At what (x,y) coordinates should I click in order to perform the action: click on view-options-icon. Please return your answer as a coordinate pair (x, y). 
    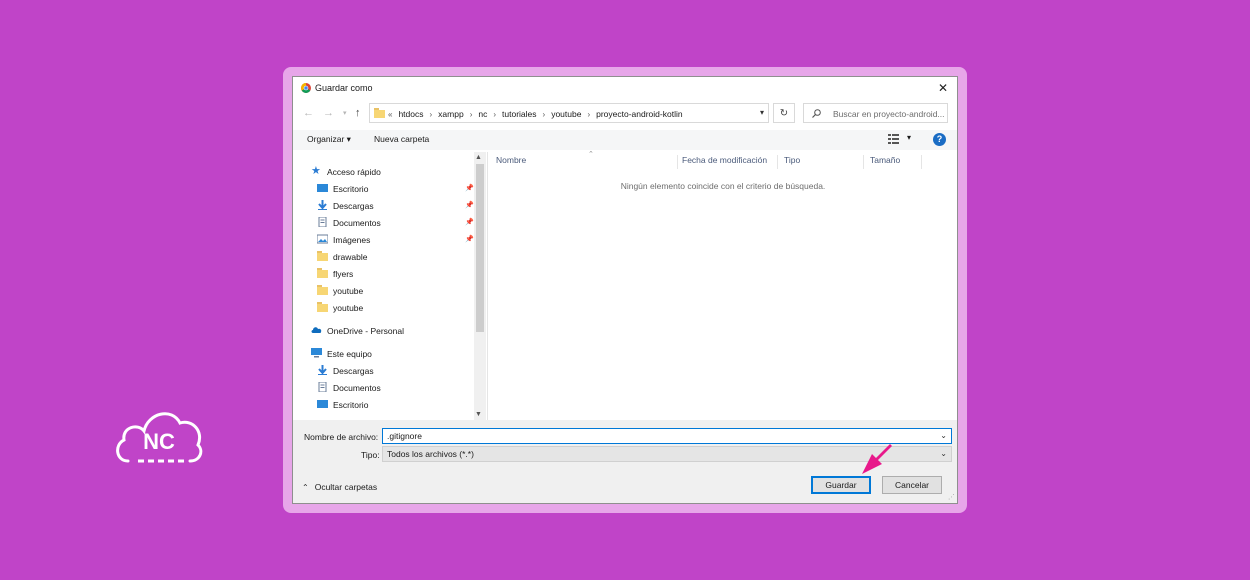
    Looking at the image, I should click on (893, 139).